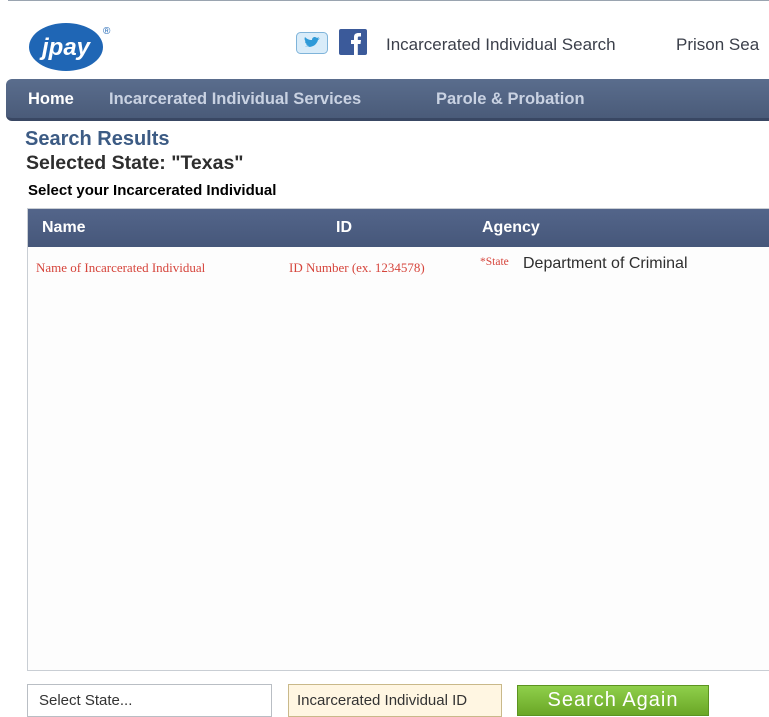 Image resolution: width=769 pixels, height=717 pixels. Describe the element at coordinates (501, 45) in the screenshot. I see `header-link-incarcerated-search: Incarcerated Individual Search` at that location.